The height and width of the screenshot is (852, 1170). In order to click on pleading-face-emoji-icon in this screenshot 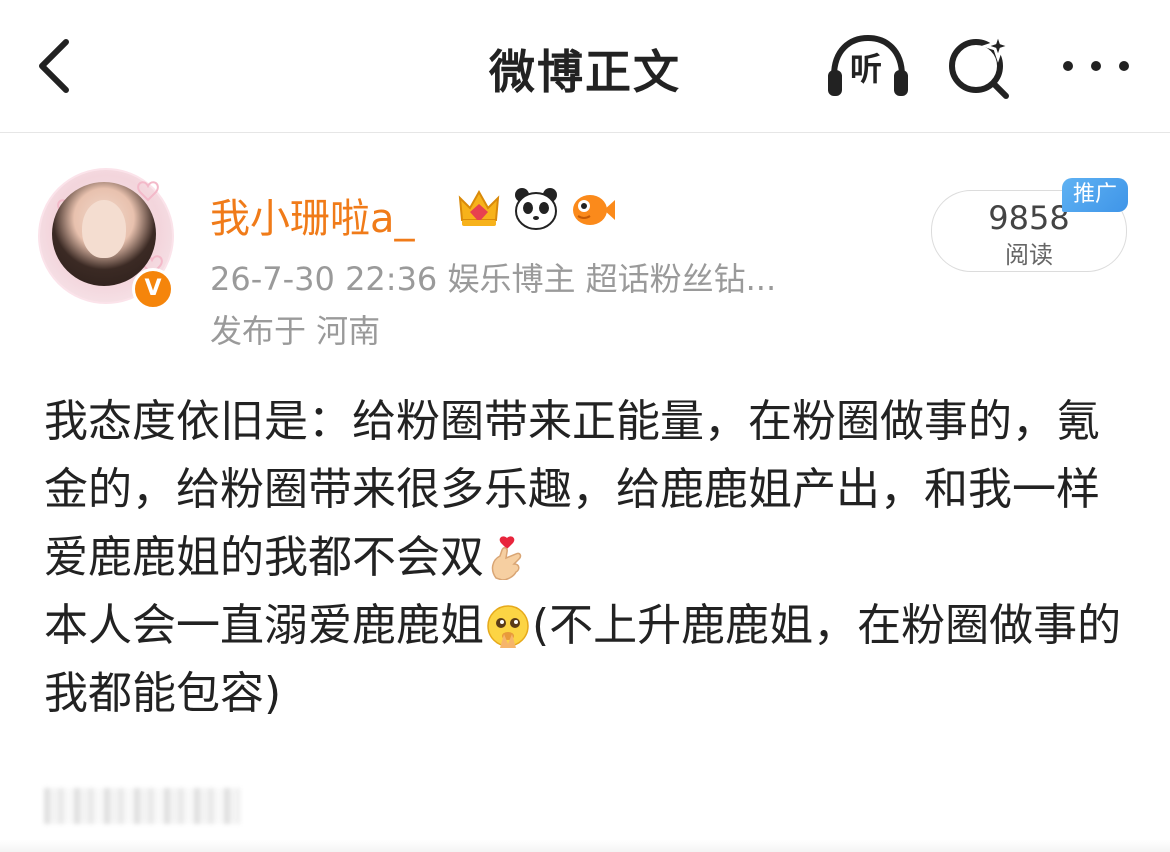, I will do `click(508, 624)`.